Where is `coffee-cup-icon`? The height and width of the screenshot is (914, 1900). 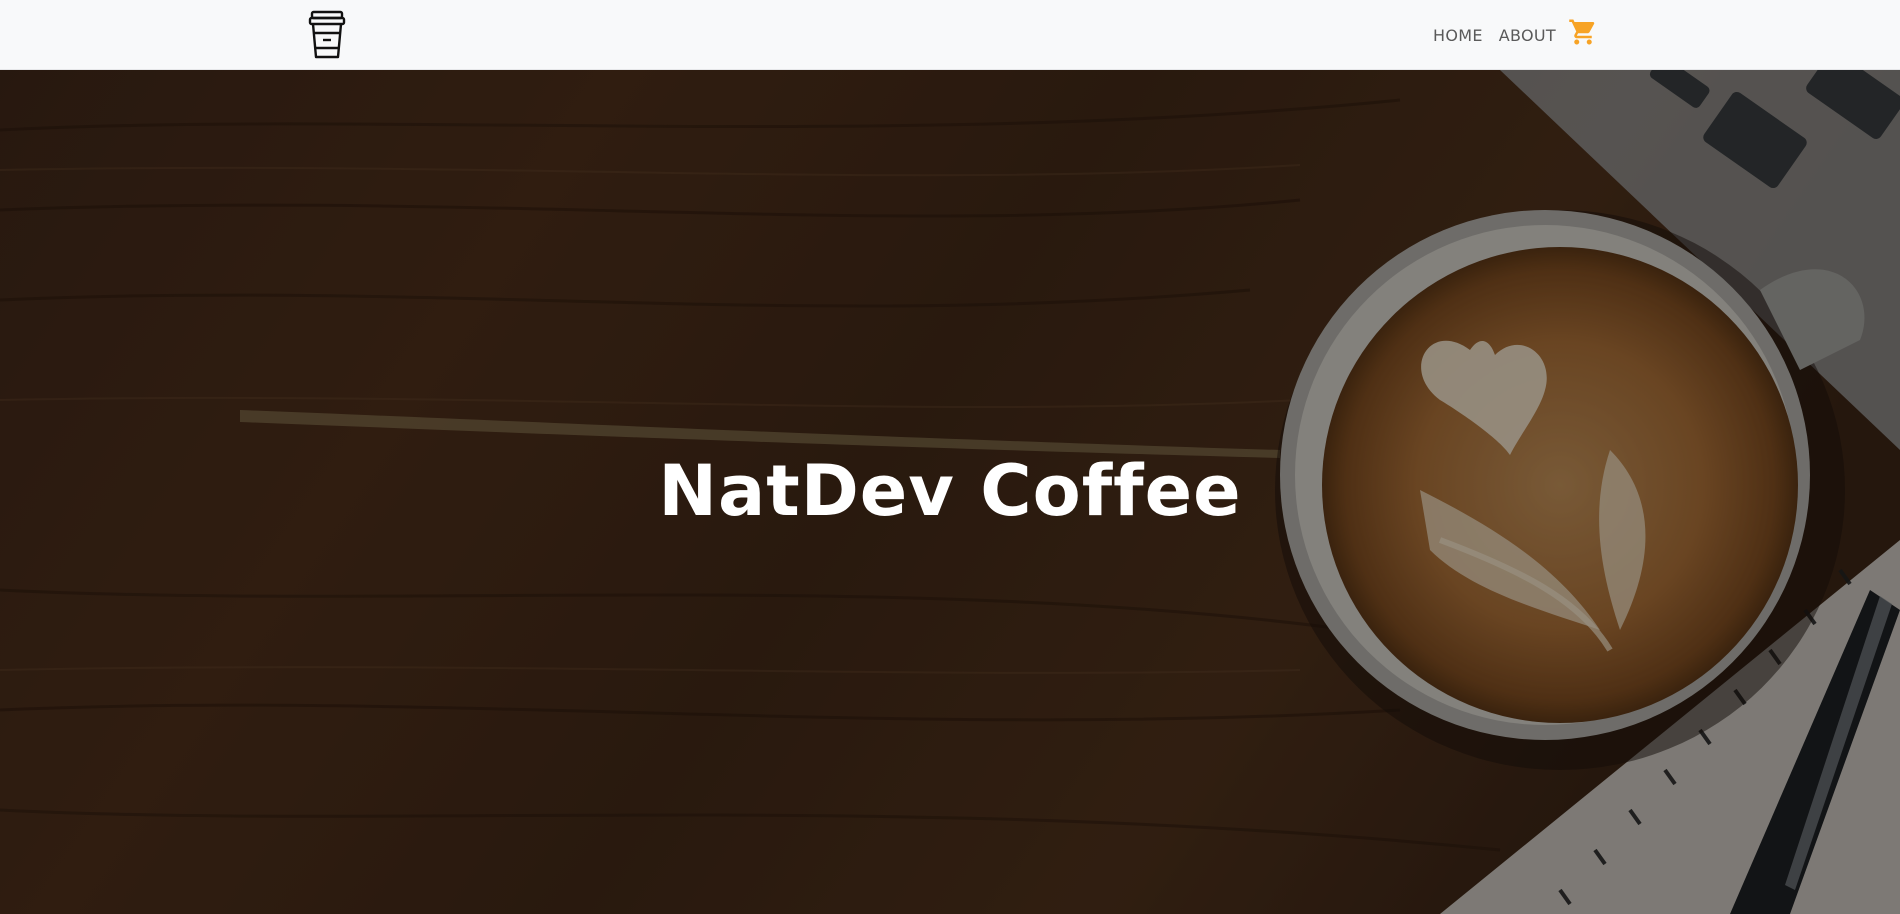
coffee-cup-icon is located at coordinates (327, 35).